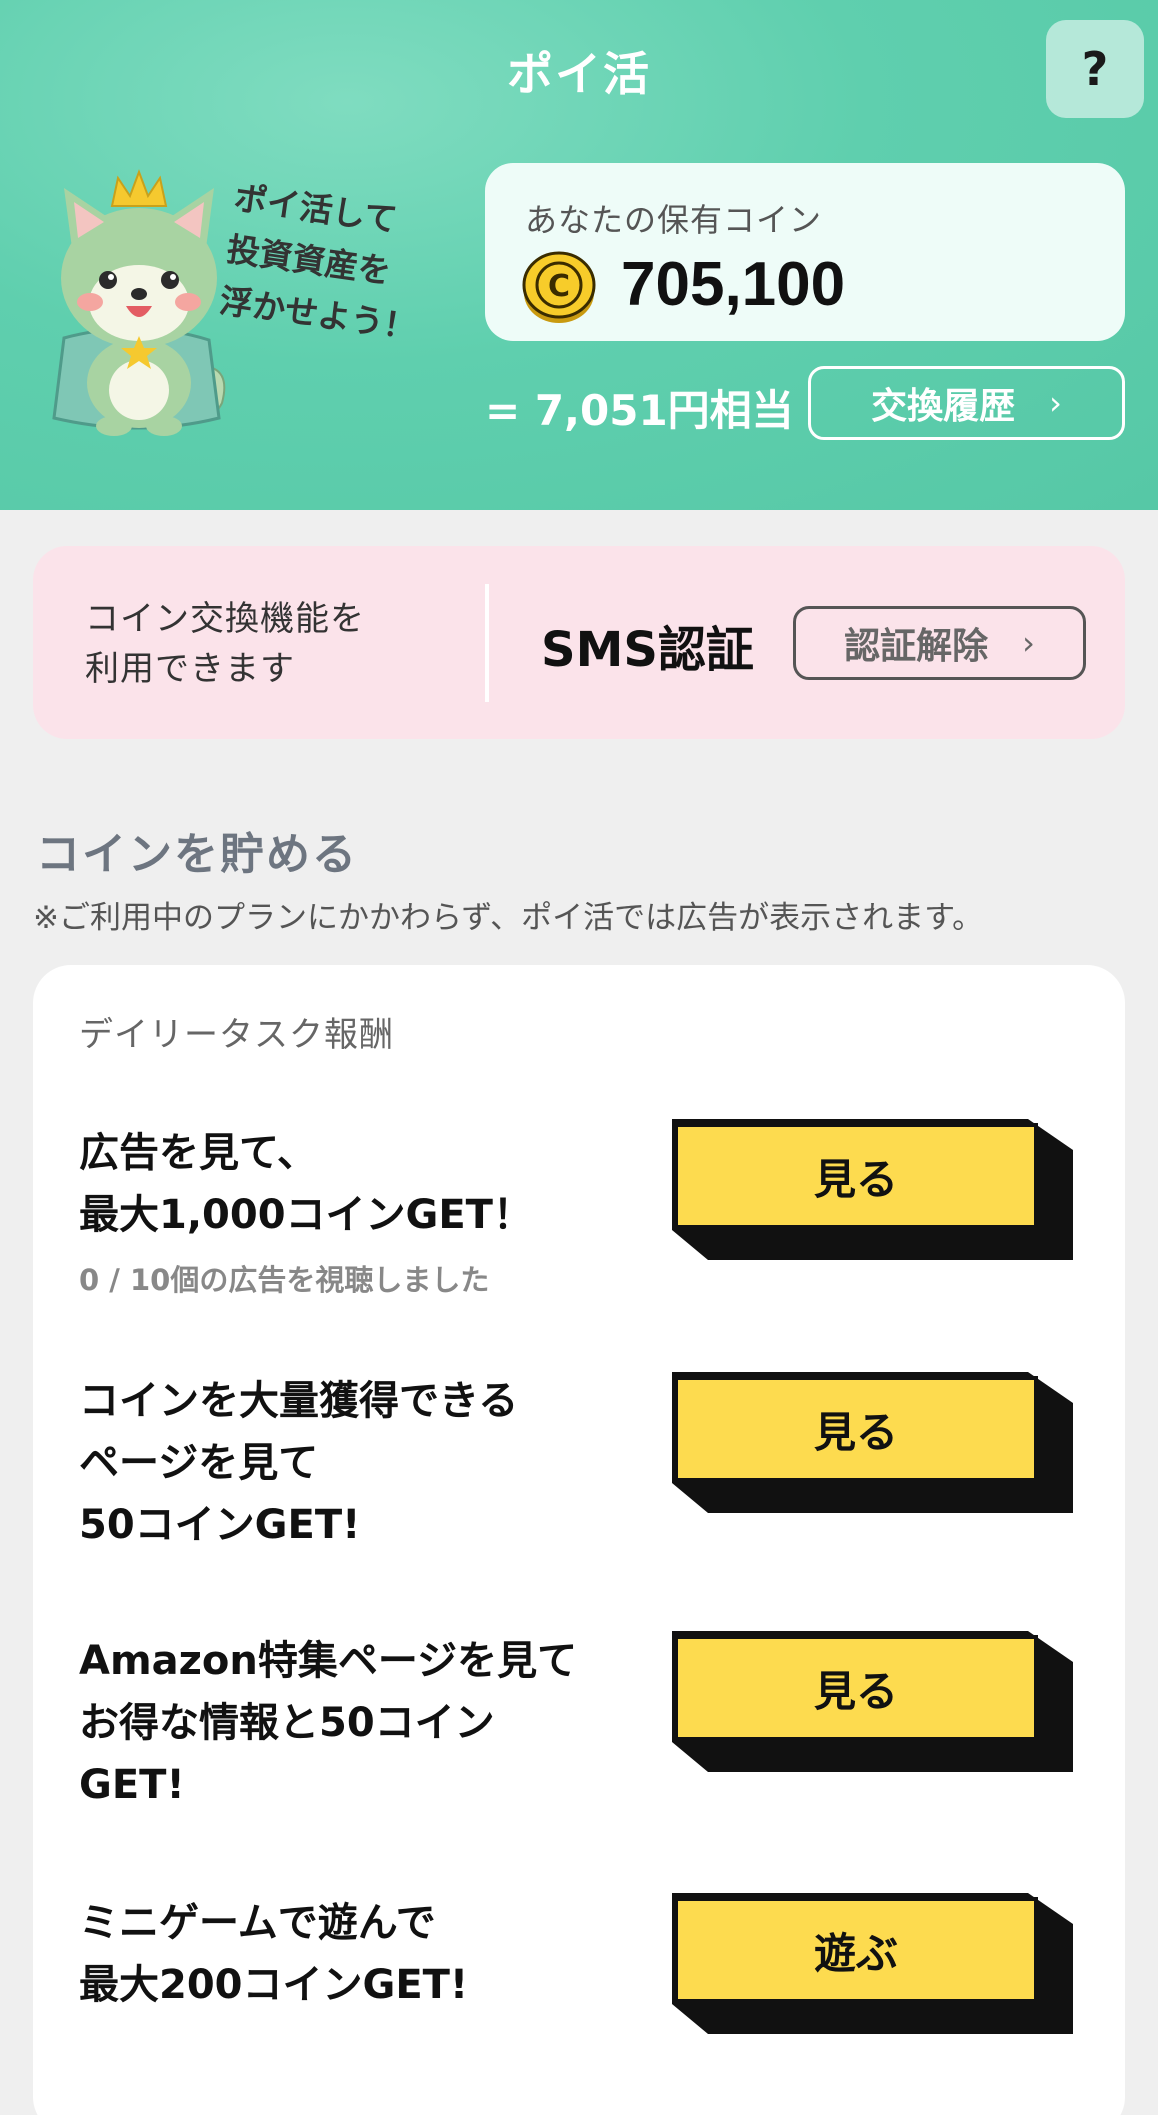 This screenshot has height=2115, width=1158. I want to click on view-amazon-page-button: 見る, so click(873, 1702).